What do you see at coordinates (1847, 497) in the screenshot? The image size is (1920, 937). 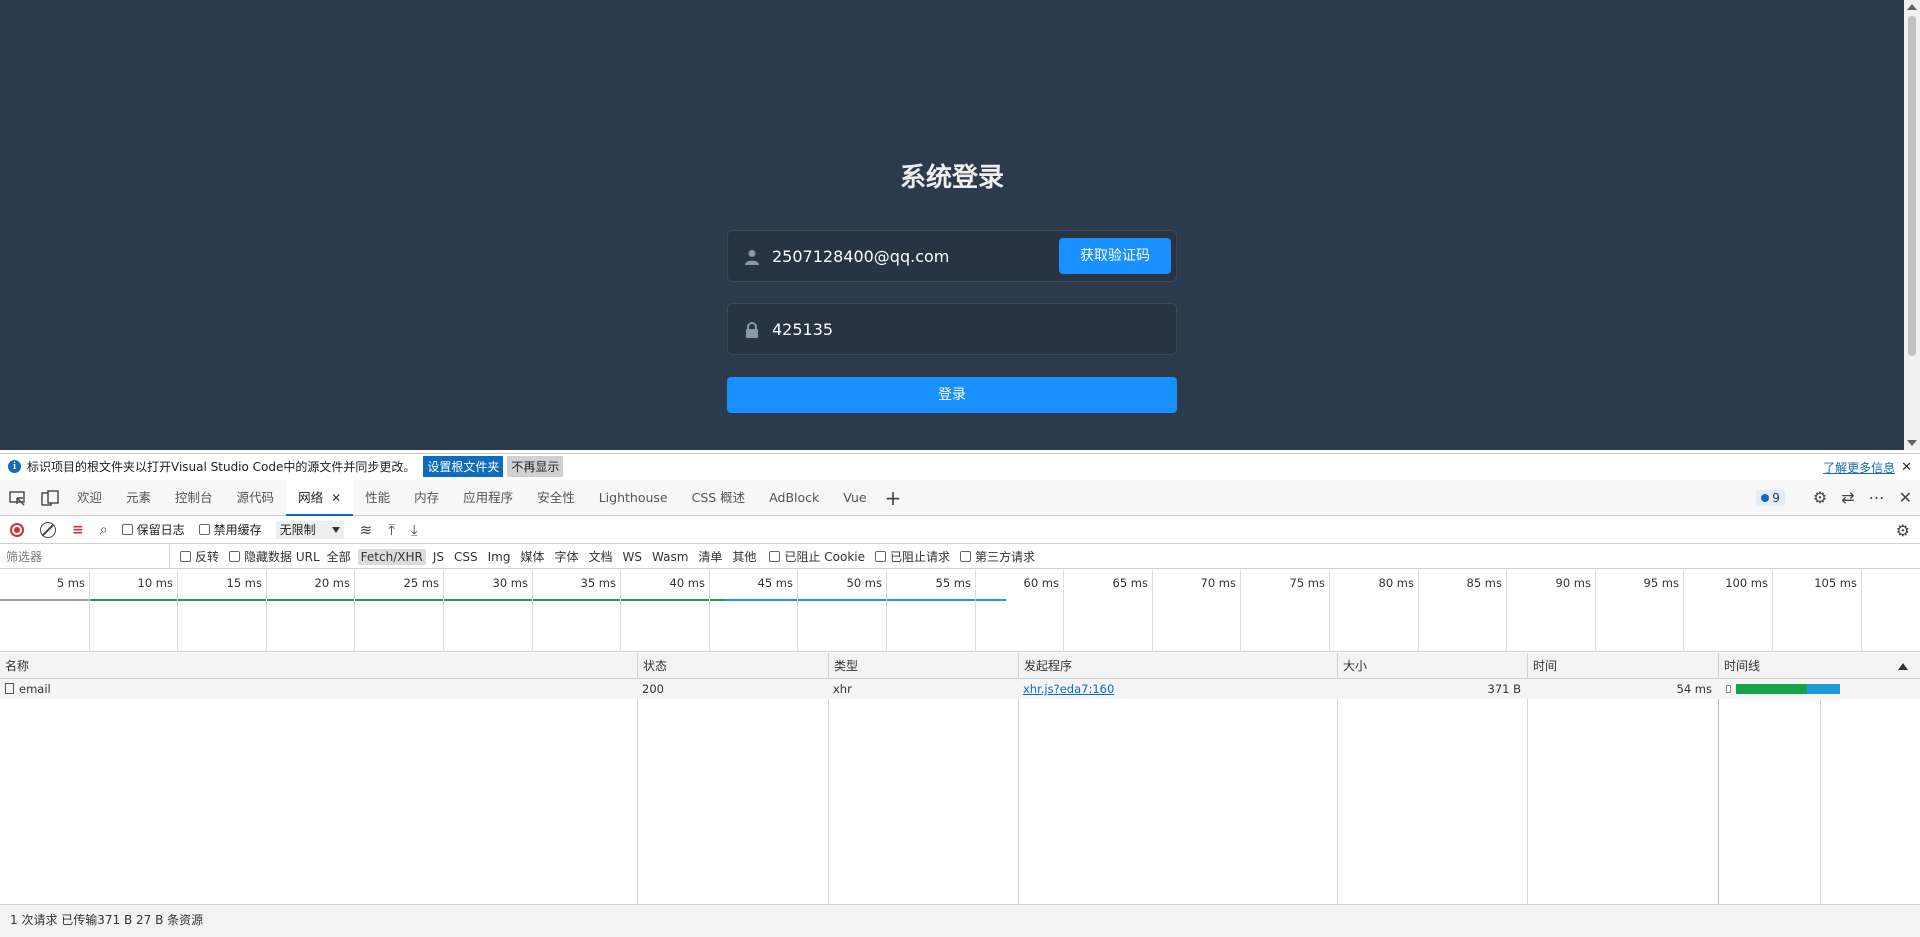 I see `customize-icon: ⇄` at bounding box center [1847, 497].